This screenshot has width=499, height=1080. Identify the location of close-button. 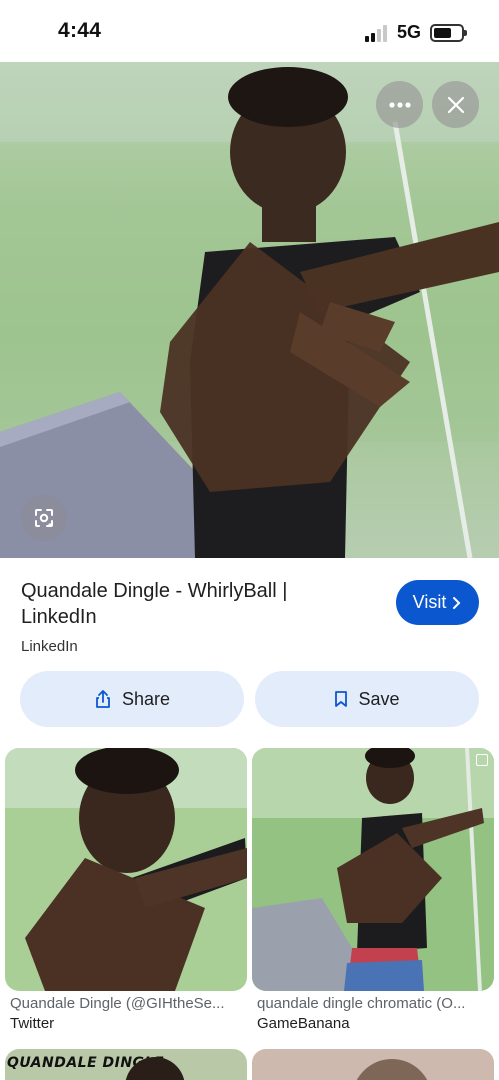
(455, 104).